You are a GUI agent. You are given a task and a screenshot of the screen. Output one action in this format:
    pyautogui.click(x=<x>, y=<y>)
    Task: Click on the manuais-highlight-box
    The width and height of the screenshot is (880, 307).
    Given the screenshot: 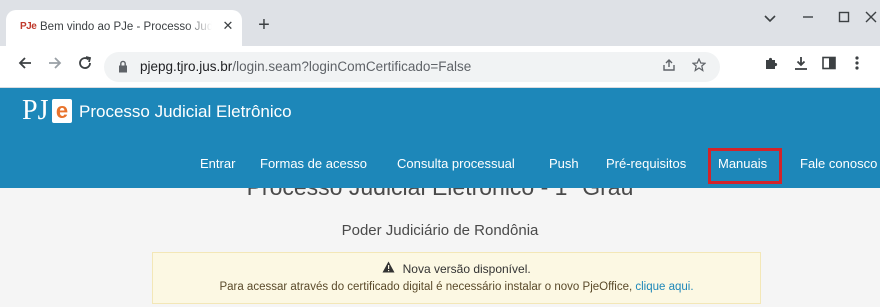 What is the action you would take?
    pyautogui.click(x=745, y=166)
    